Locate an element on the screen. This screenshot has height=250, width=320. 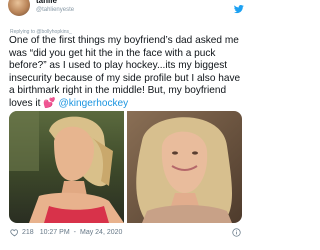
author-names: tahlie @tahlienyeste is located at coordinates (139, 6).